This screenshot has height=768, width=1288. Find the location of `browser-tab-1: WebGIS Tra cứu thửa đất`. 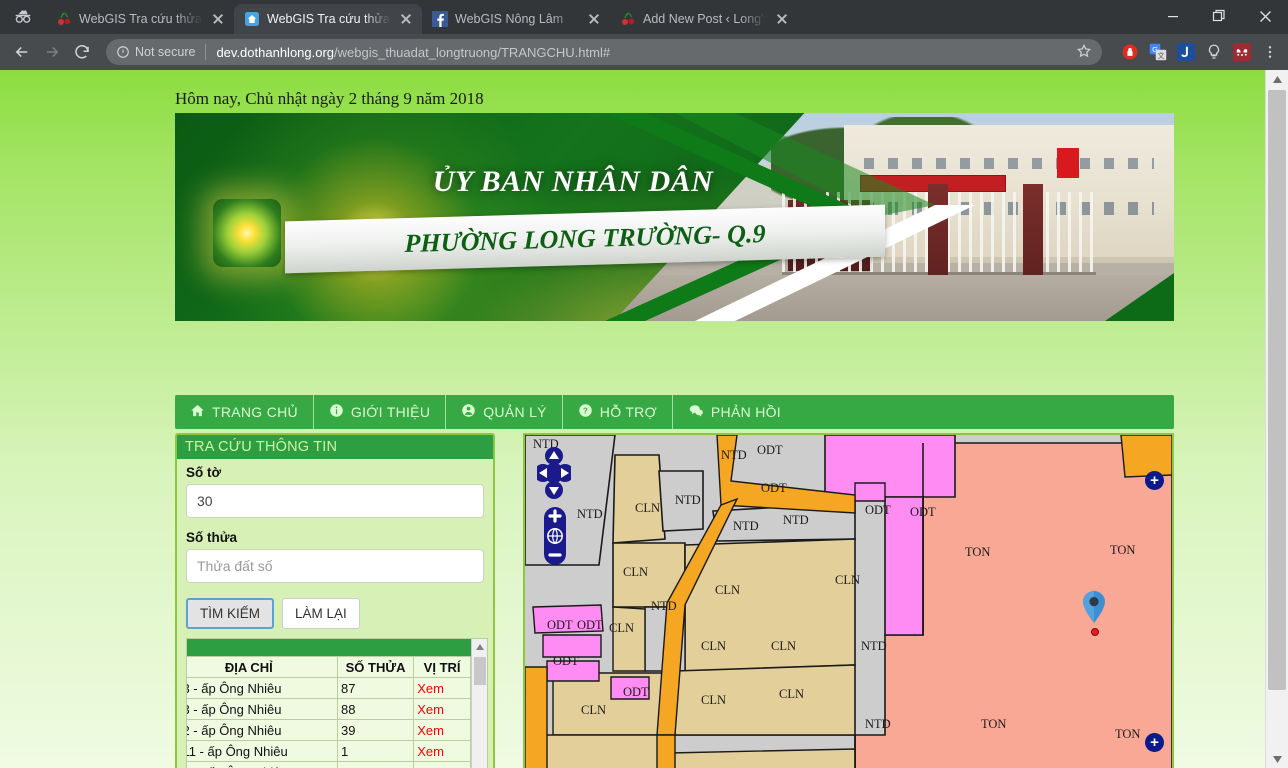

browser-tab-1: WebGIS Tra cứu thửa đất is located at coordinates (140, 19).